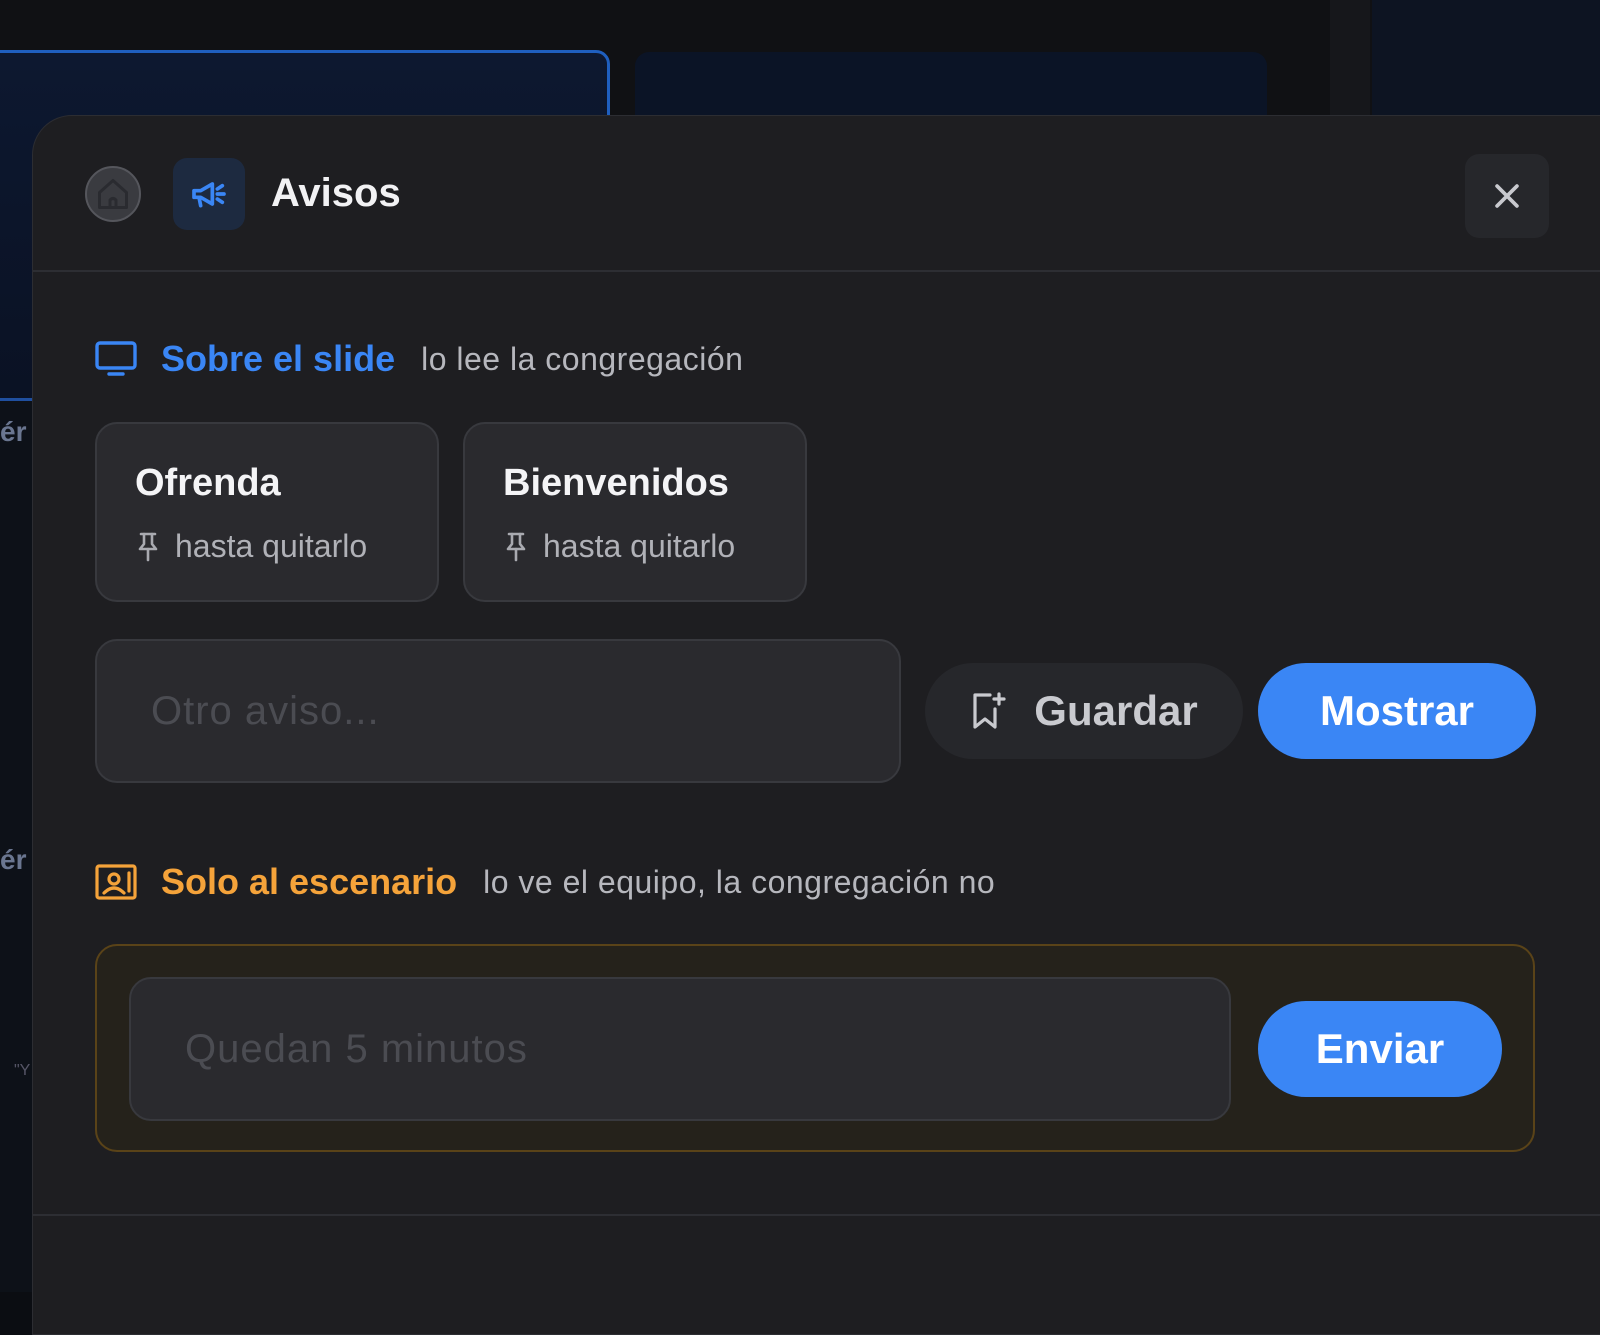 The width and height of the screenshot is (1600, 1335). Describe the element at coordinates (336, 193) in the screenshot. I see `dialog-title: Avisos` at that location.